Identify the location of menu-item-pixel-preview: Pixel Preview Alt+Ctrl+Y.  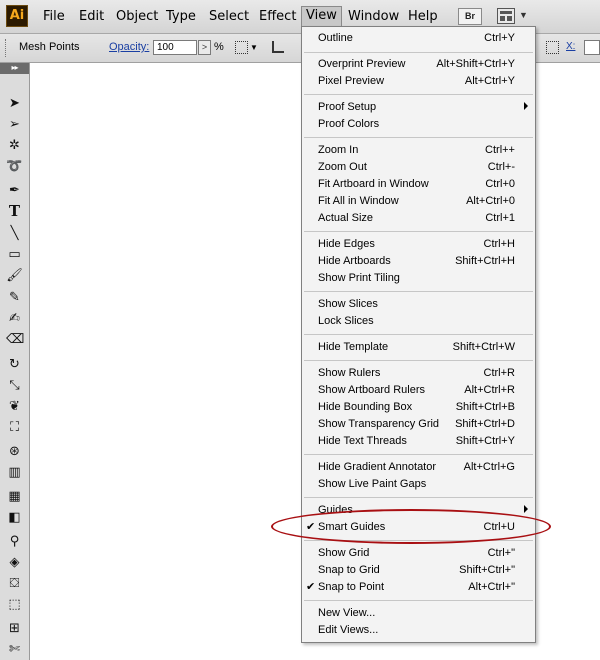
(418, 81).